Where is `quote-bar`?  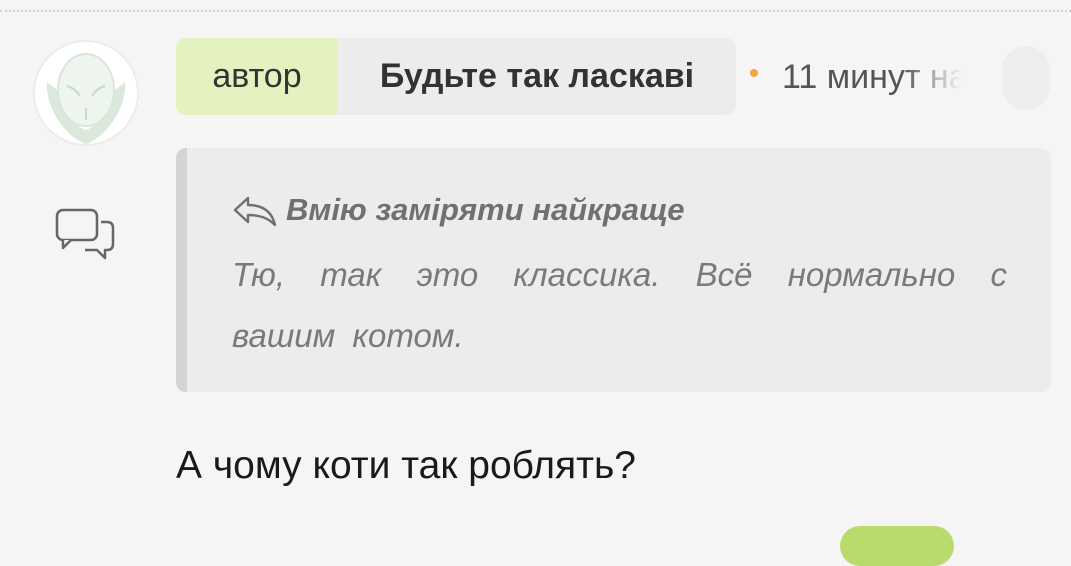
quote-bar is located at coordinates (181, 270).